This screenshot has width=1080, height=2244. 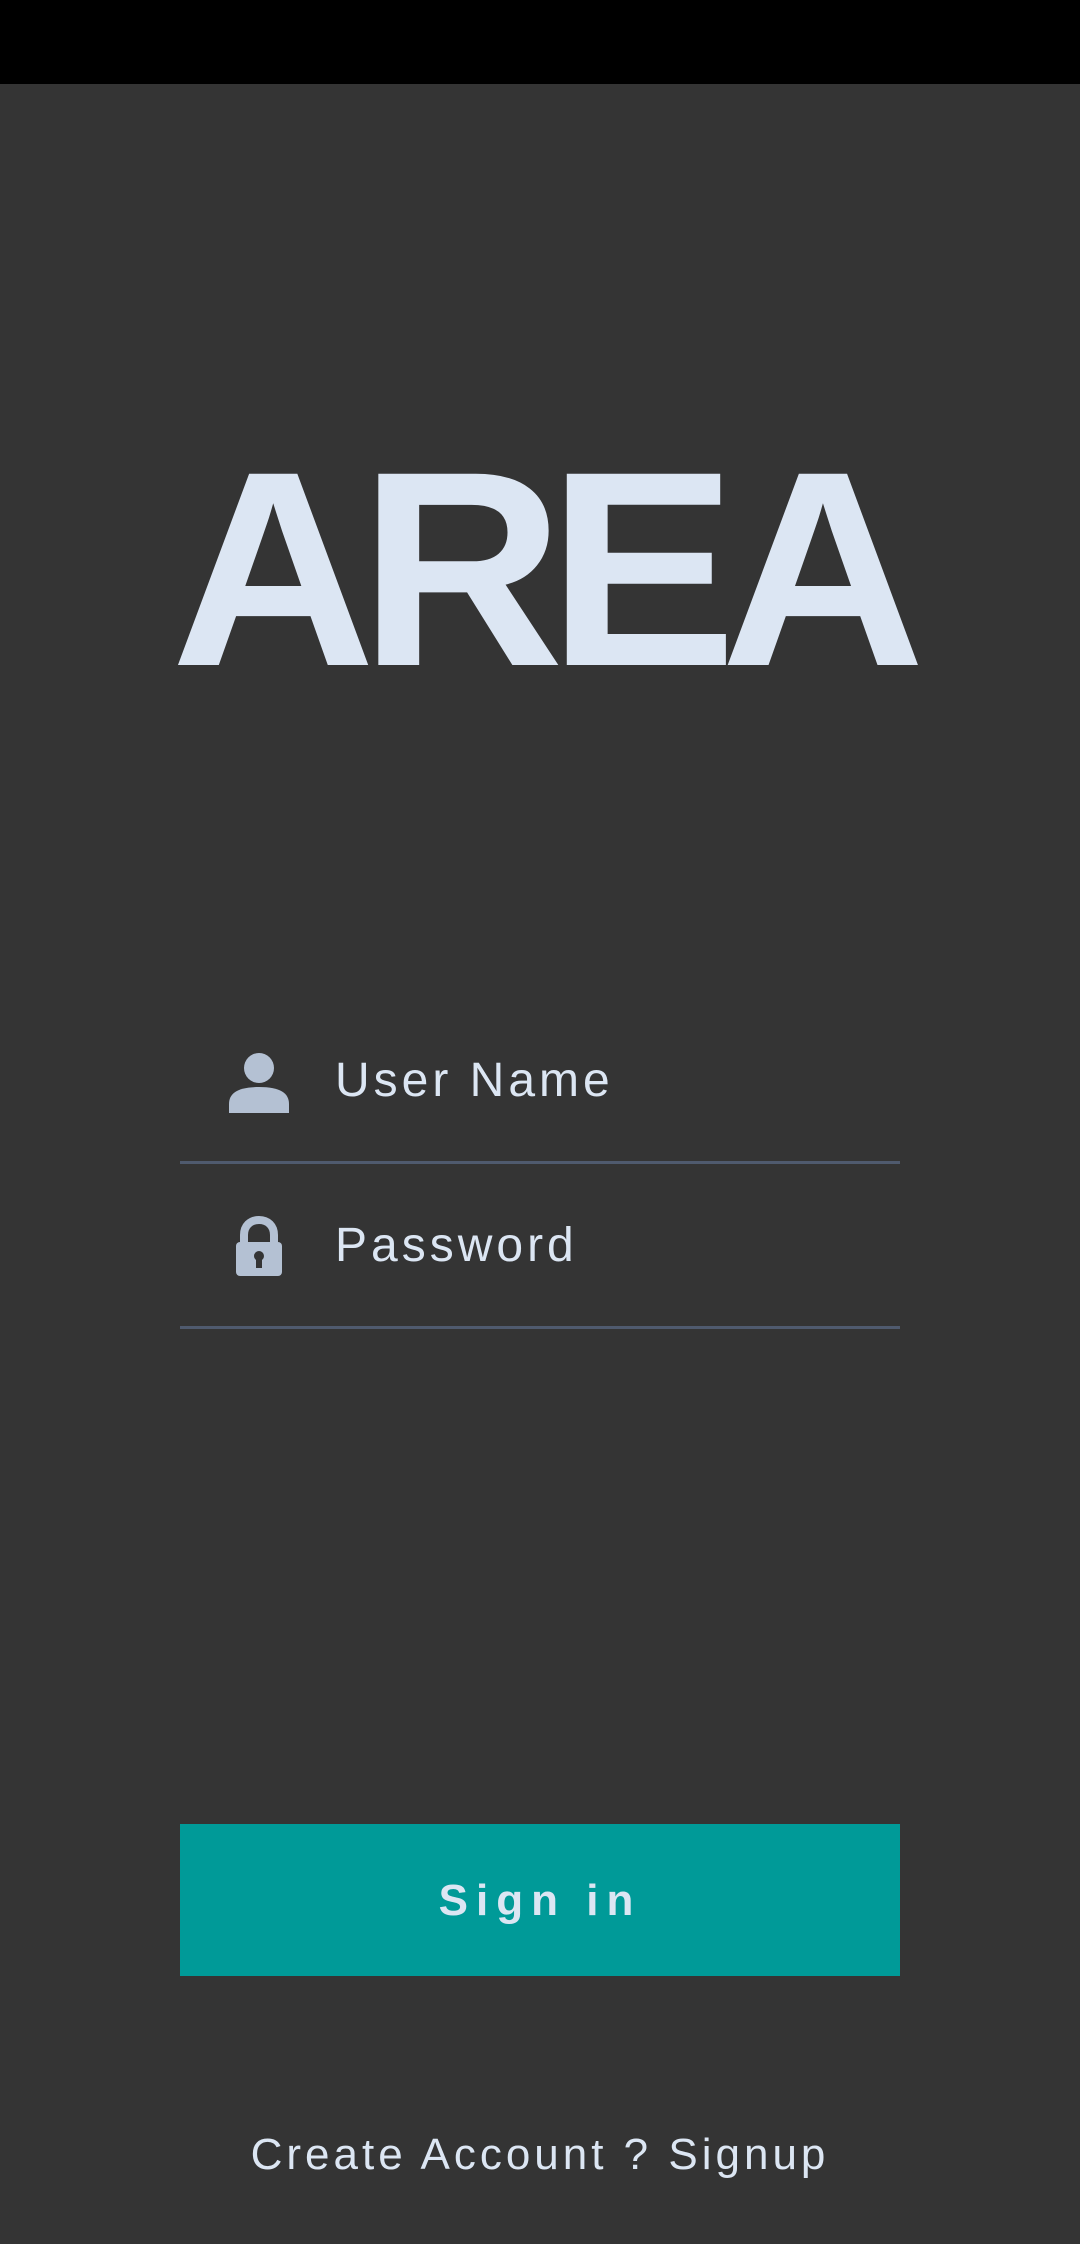 I want to click on password-field: Password, so click(x=540, y=1246).